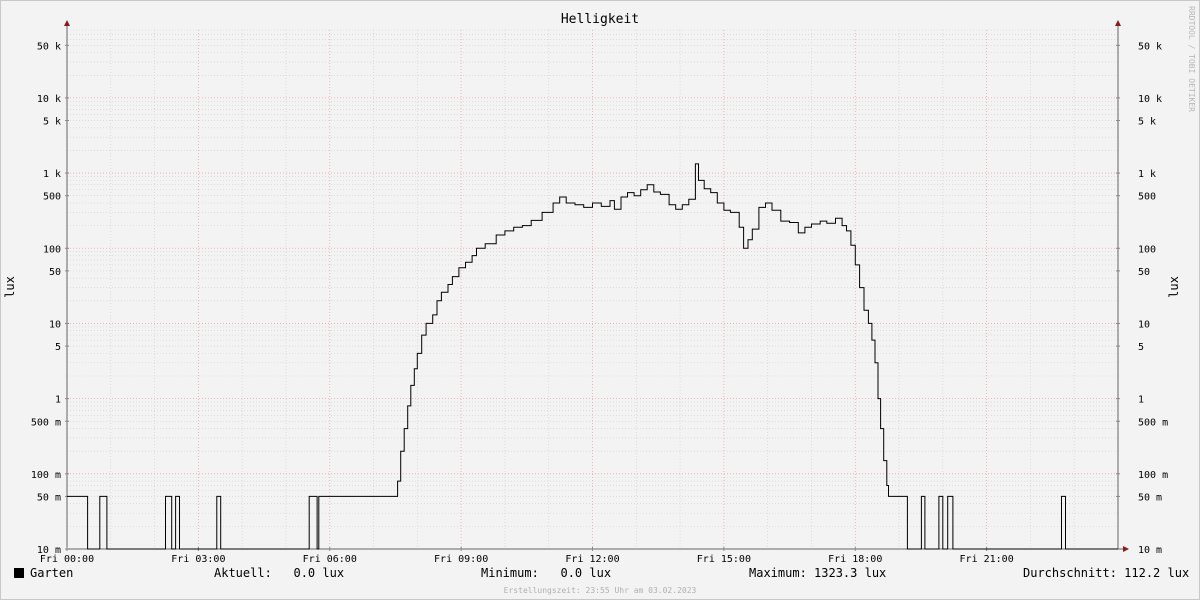 This screenshot has height=600, width=1200. I want to click on y-tick-label-right: 10 m, so click(1150, 550).